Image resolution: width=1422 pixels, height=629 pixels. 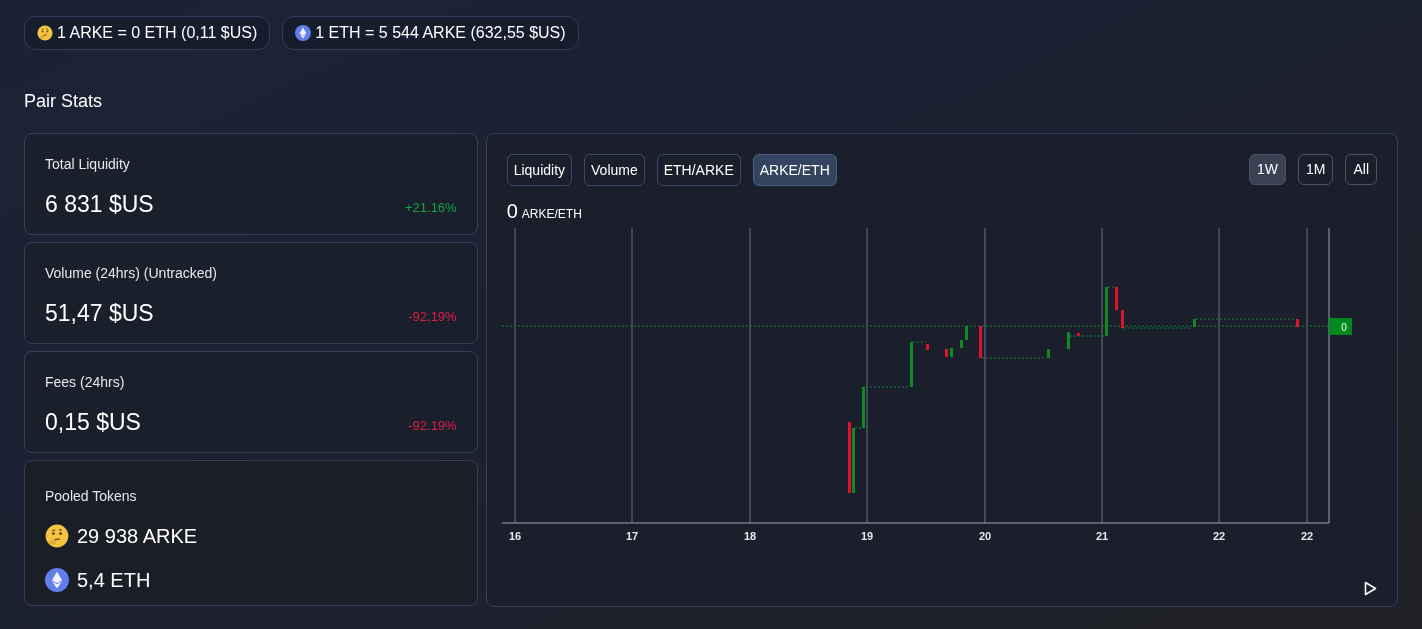 I want to click on axis-label: 20, so click(x=984, y=536).